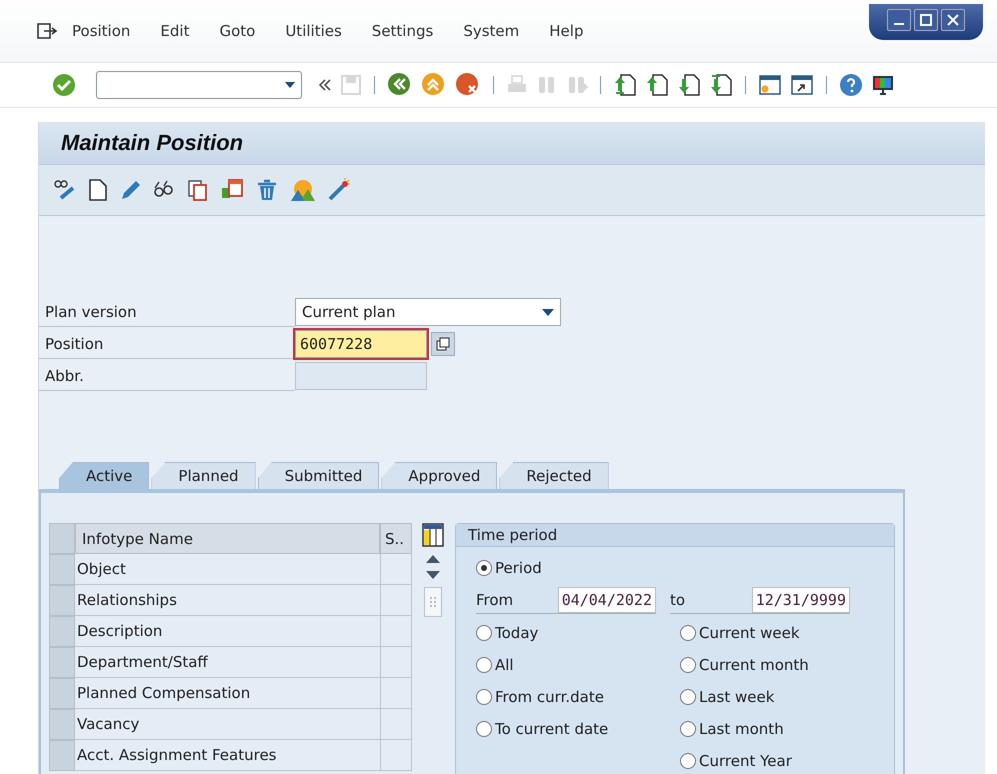  What do you see at coordinates (198, 190) in the screenshot?
I see `copy-icon` at bounding box center [198, 190].